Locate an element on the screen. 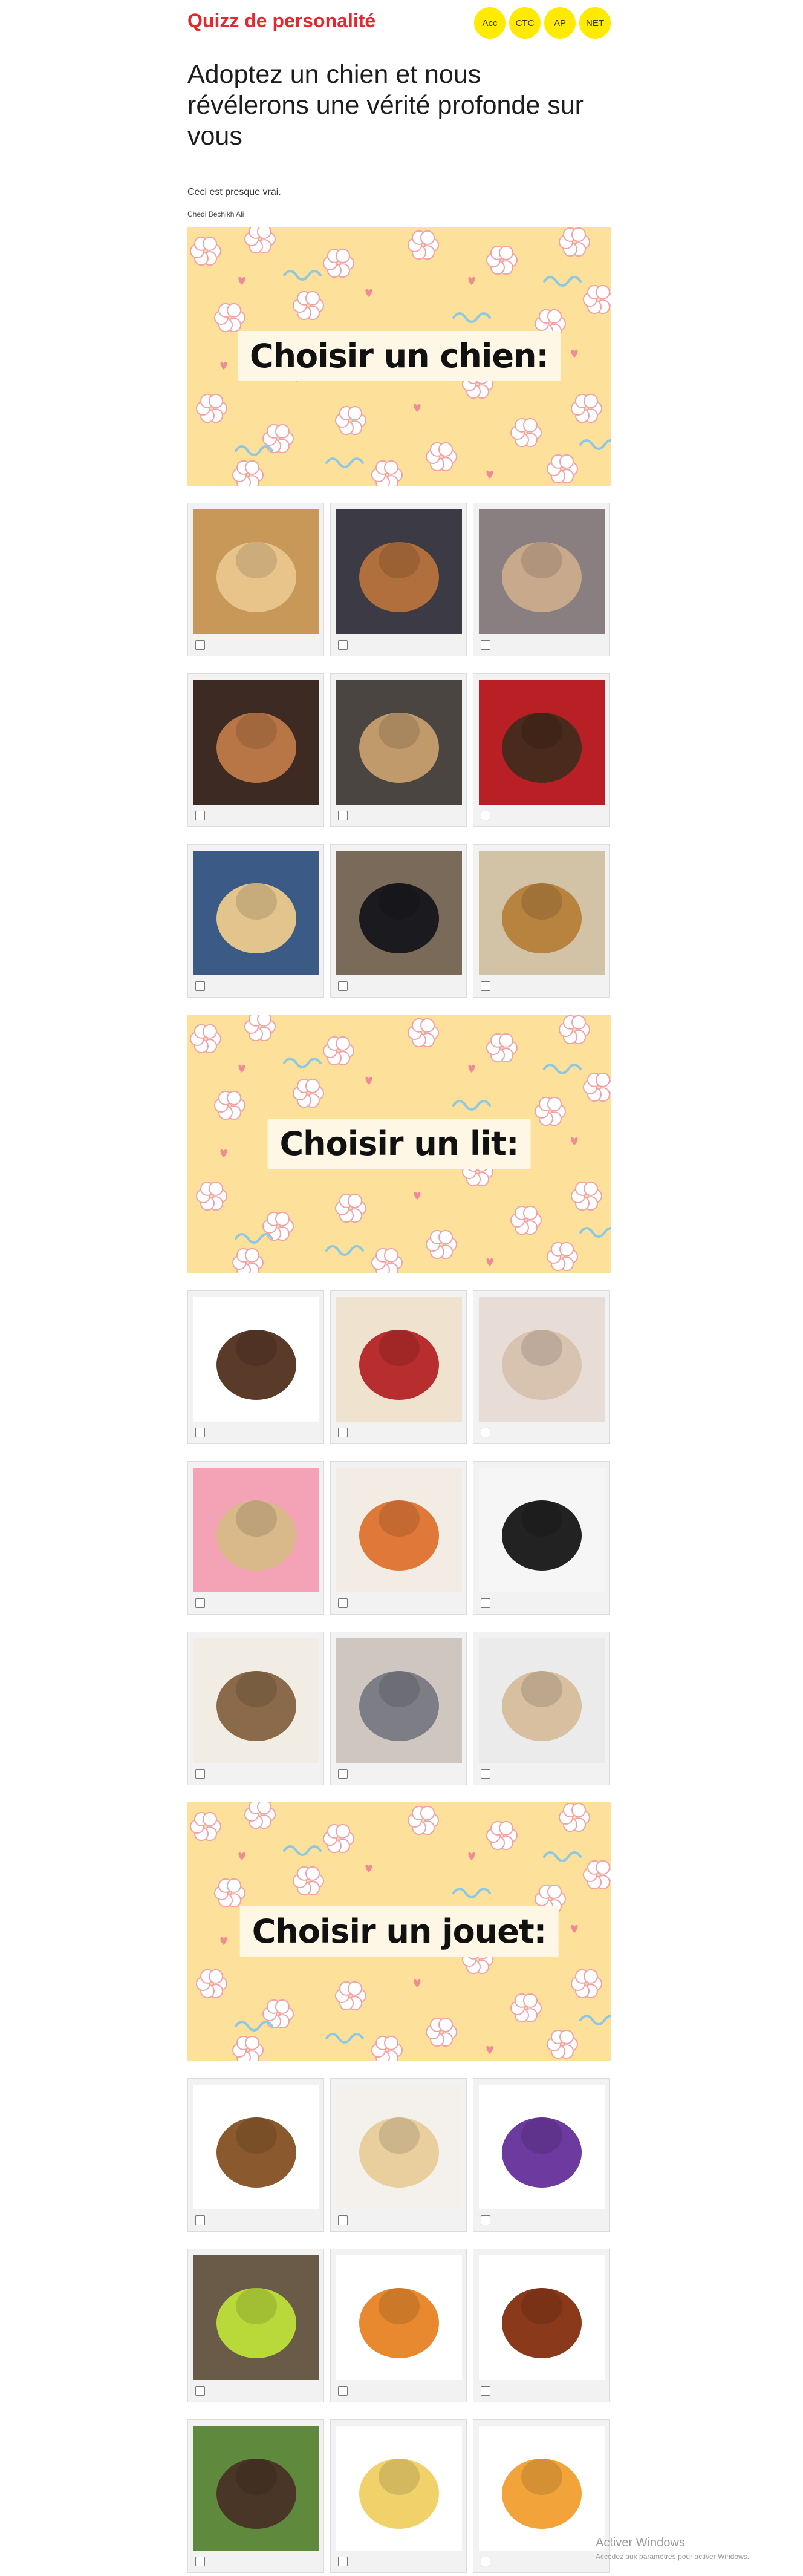 The image size is (803, 2576). nav-circles: Acc CTC AP NET is located at coordinates (542, 23).